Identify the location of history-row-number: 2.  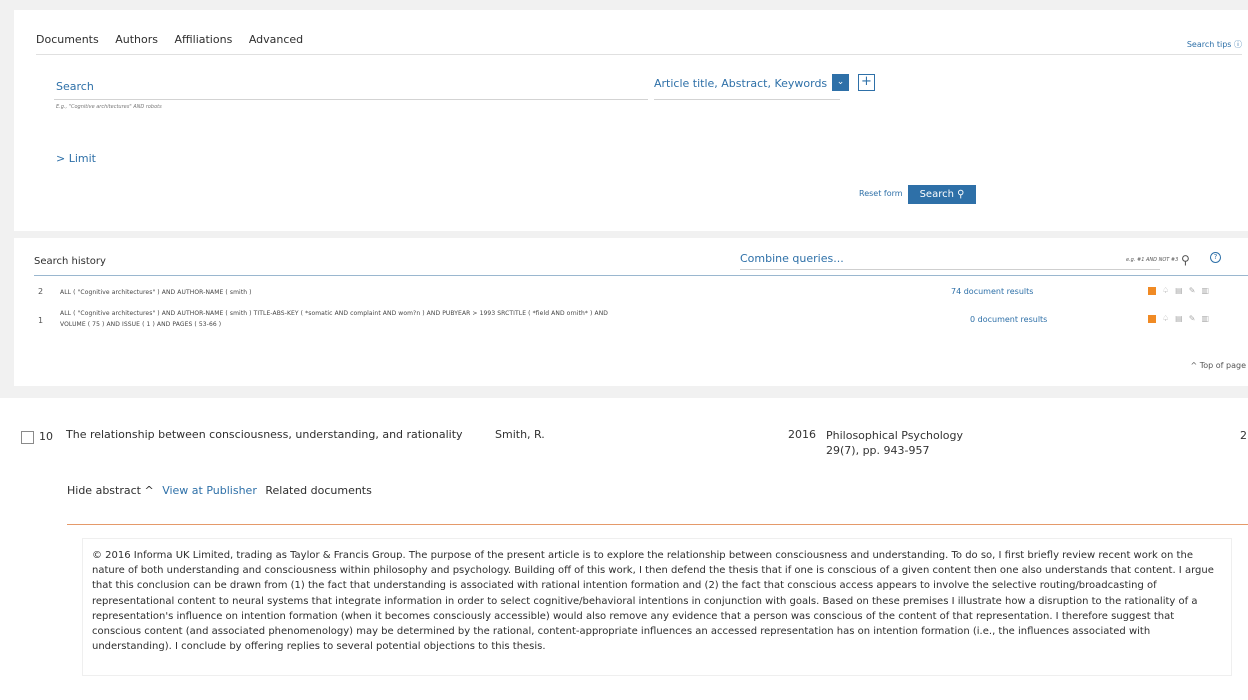
(41, 291).